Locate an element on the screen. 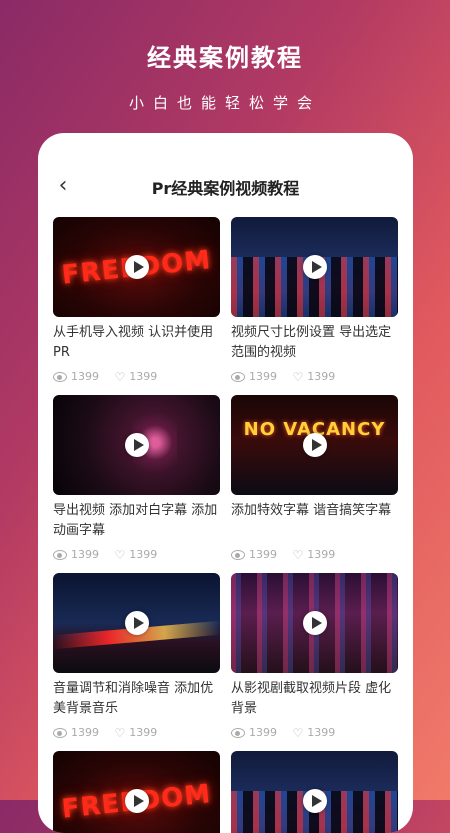 The width and height of the screenshot is (450, 833). video-title: 视频尺寸比例设置 导出选定范围的视频 is located at coordinates (311, 342).